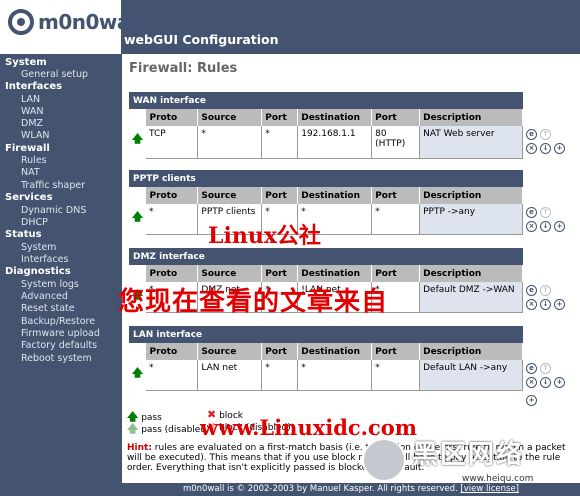  I want to click on nav-item-status-interfaces: Interfaces, so click(44, 259).